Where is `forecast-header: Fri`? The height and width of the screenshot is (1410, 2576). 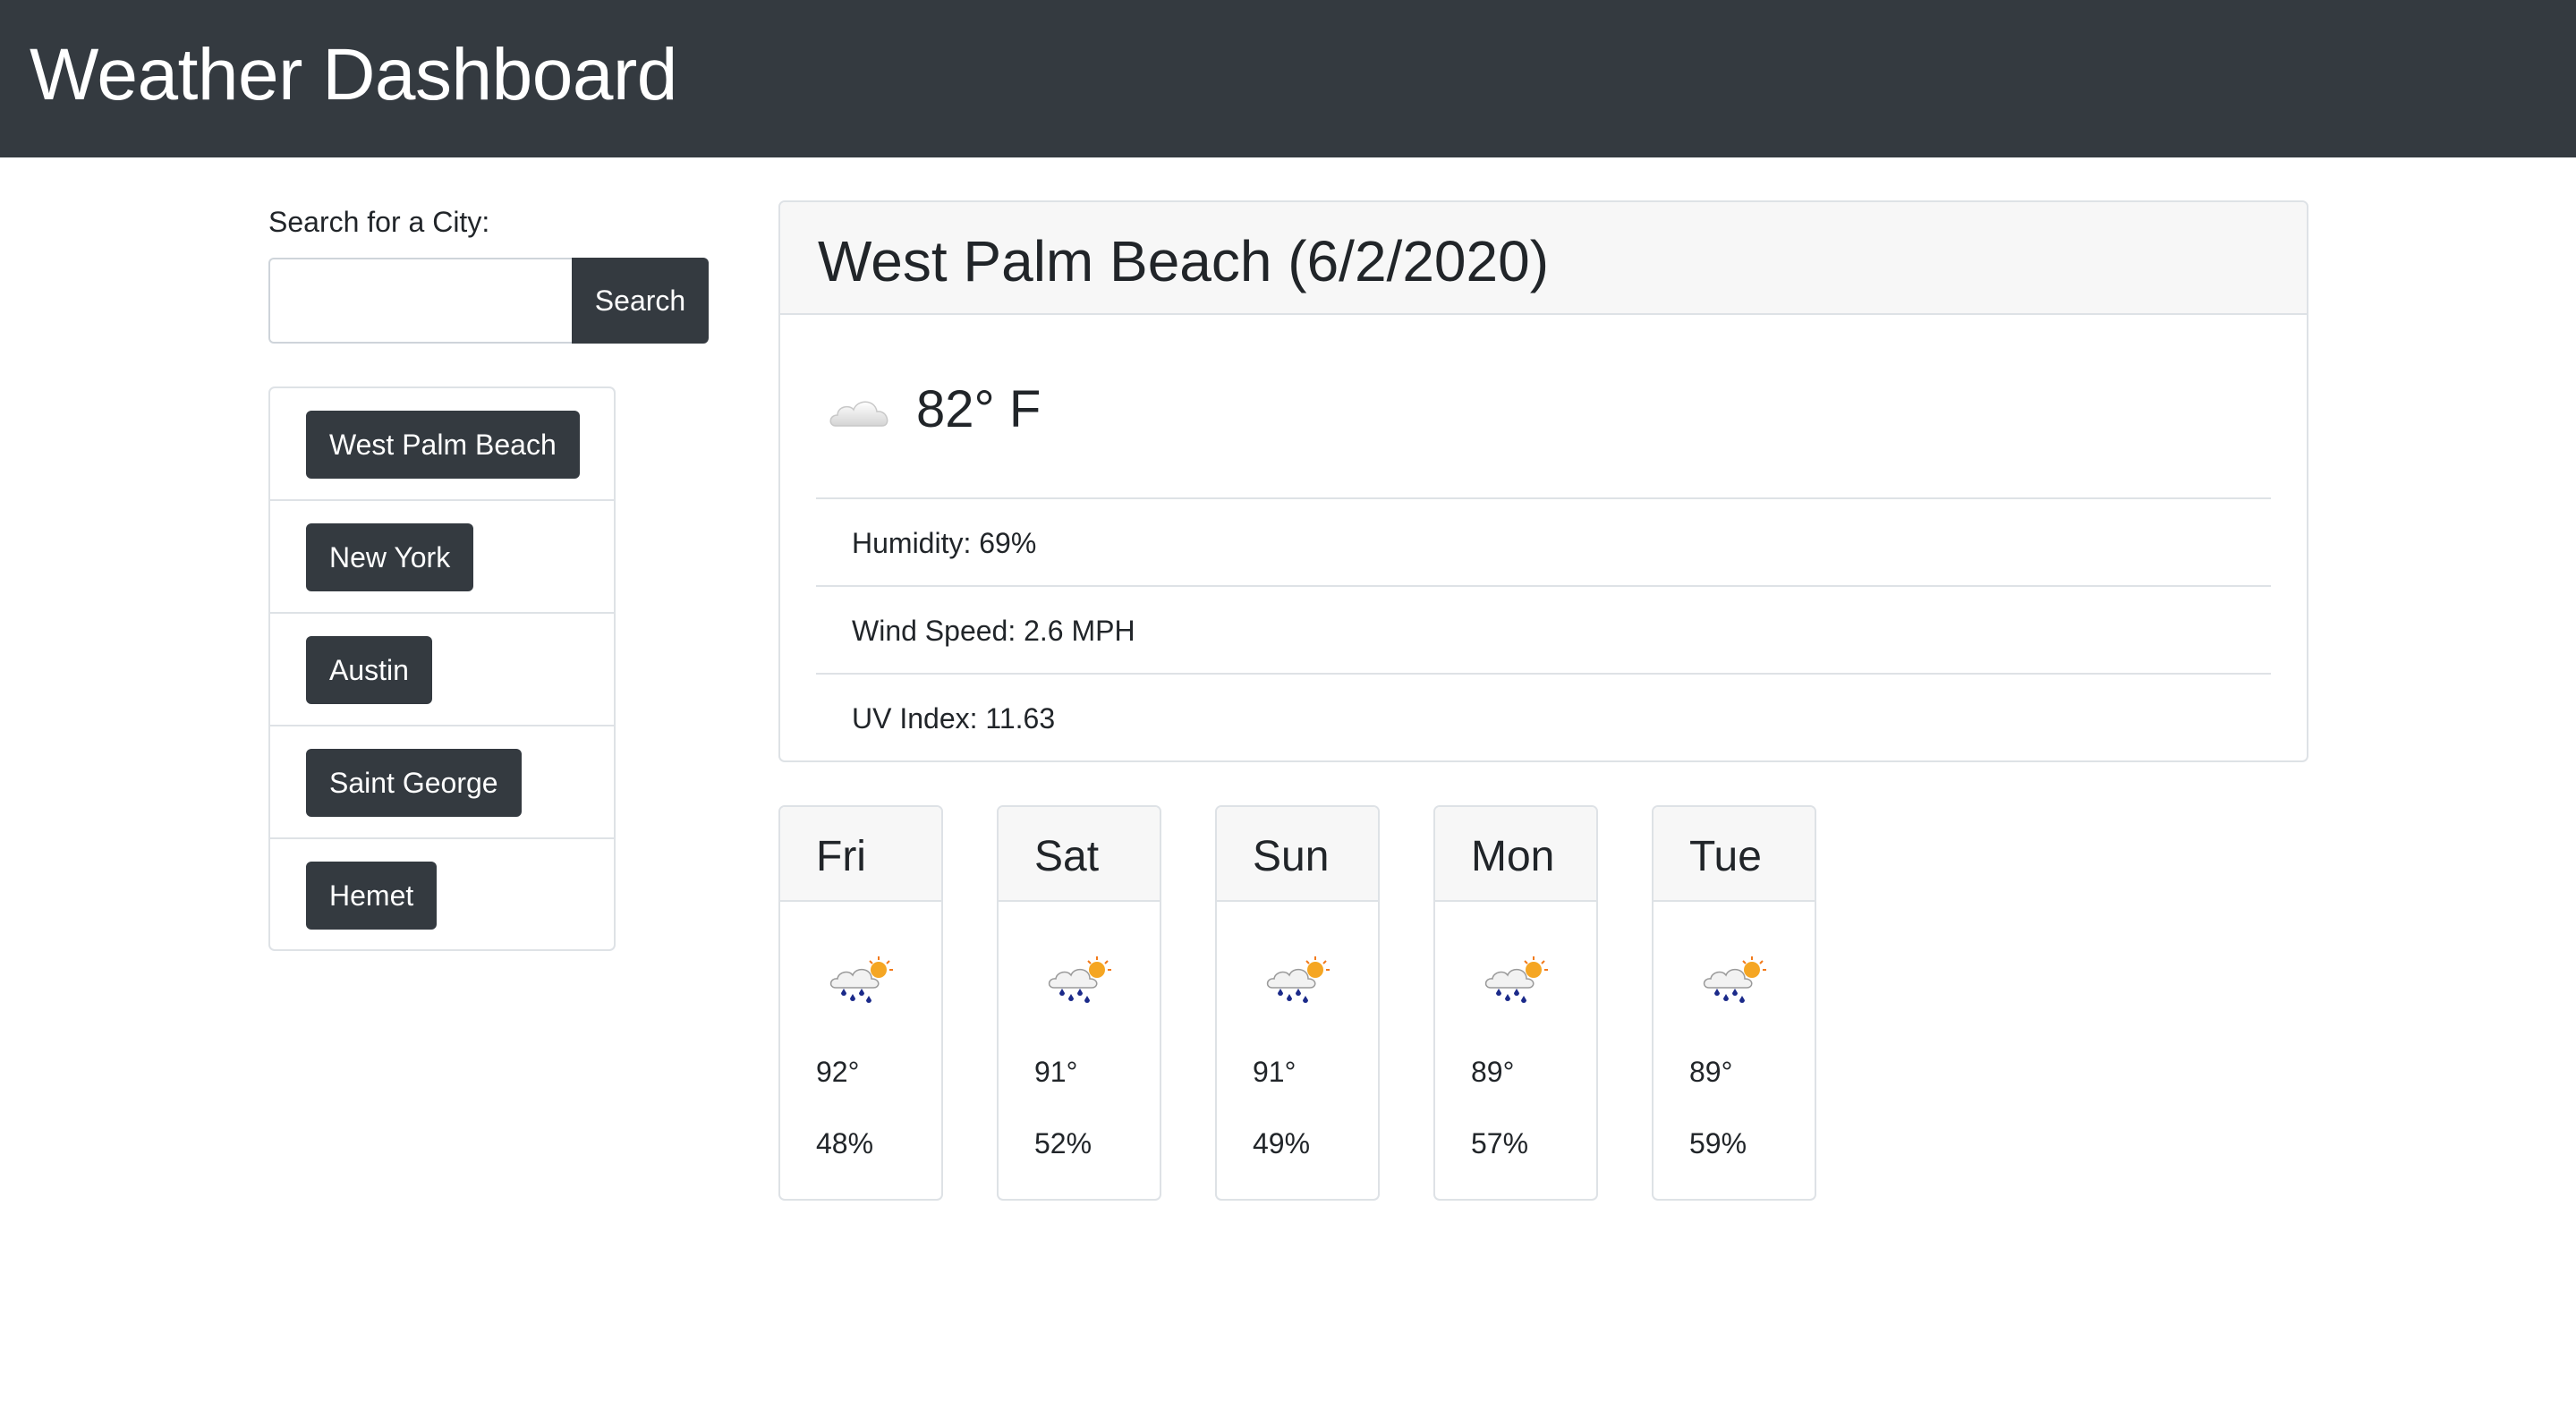
forecast-header: Fri is located at coordinates (860, 855).